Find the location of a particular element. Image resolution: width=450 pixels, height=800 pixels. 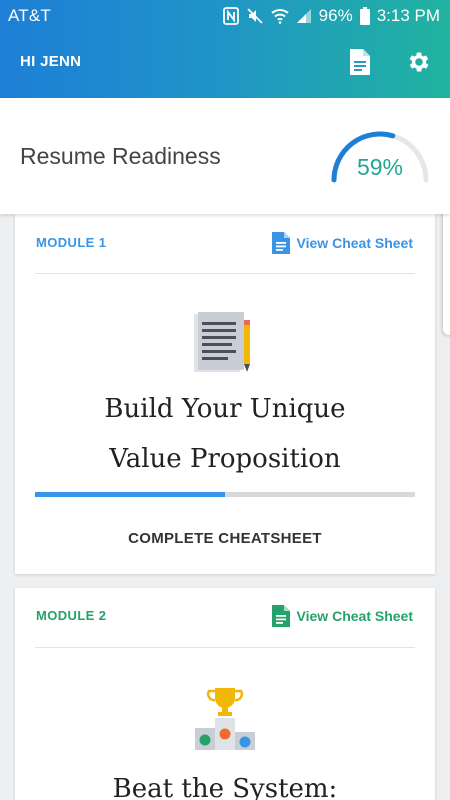

document-icon is located at coordinates (360, 62).